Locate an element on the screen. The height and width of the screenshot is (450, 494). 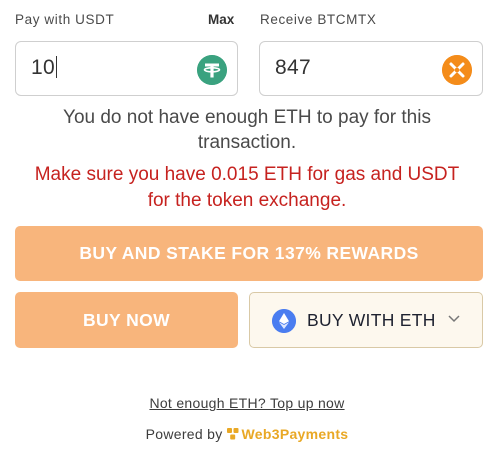
receive-amount-input: 847 is located at coordinates (371, 68).